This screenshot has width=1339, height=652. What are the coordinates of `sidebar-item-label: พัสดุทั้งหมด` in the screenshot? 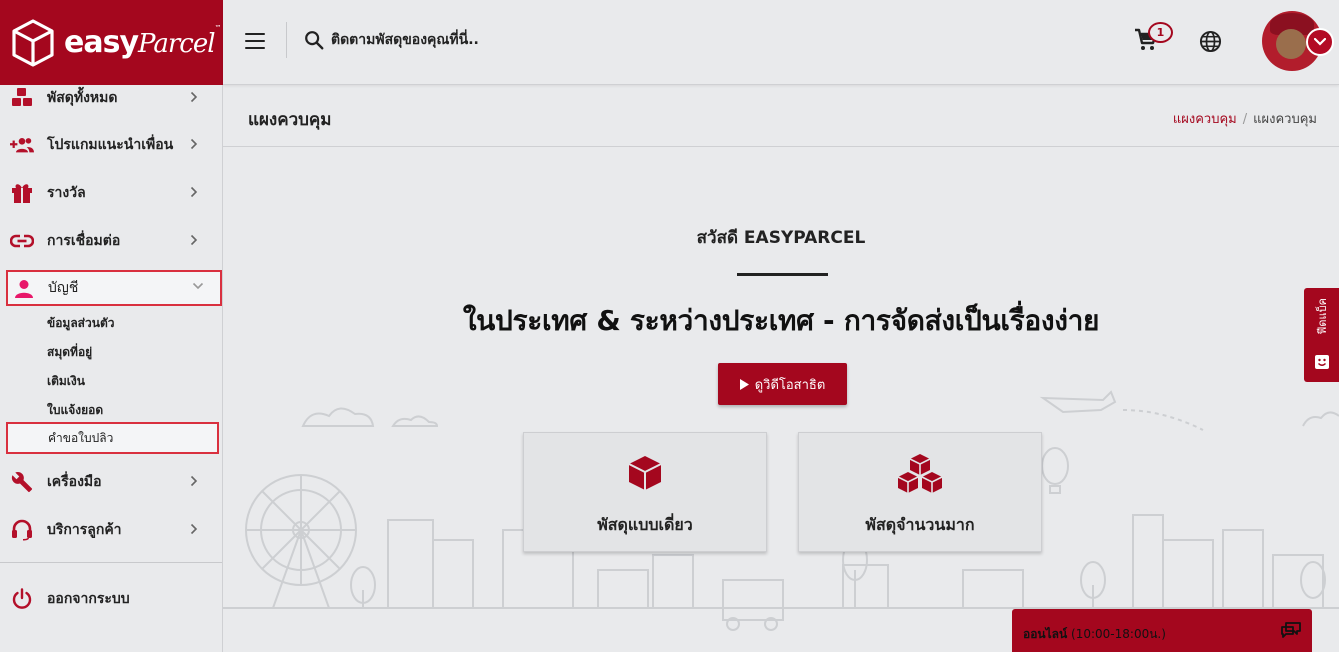 It's located at (82, 98).